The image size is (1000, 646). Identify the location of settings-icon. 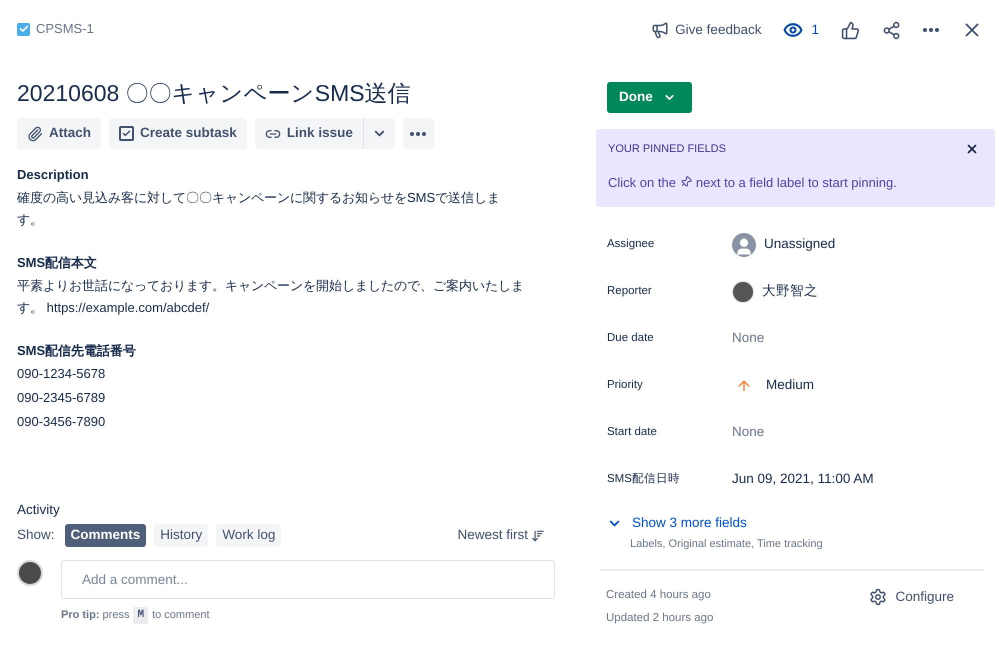
(878, 597).